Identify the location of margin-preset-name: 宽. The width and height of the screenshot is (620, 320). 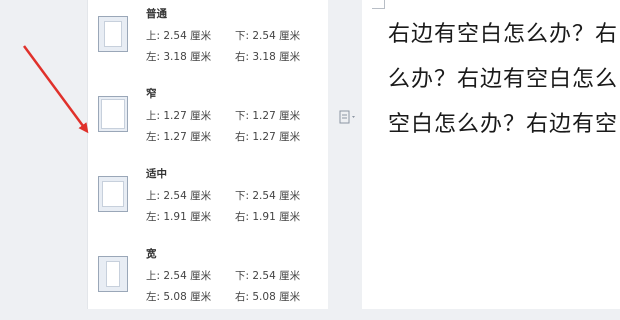
(151, 254).